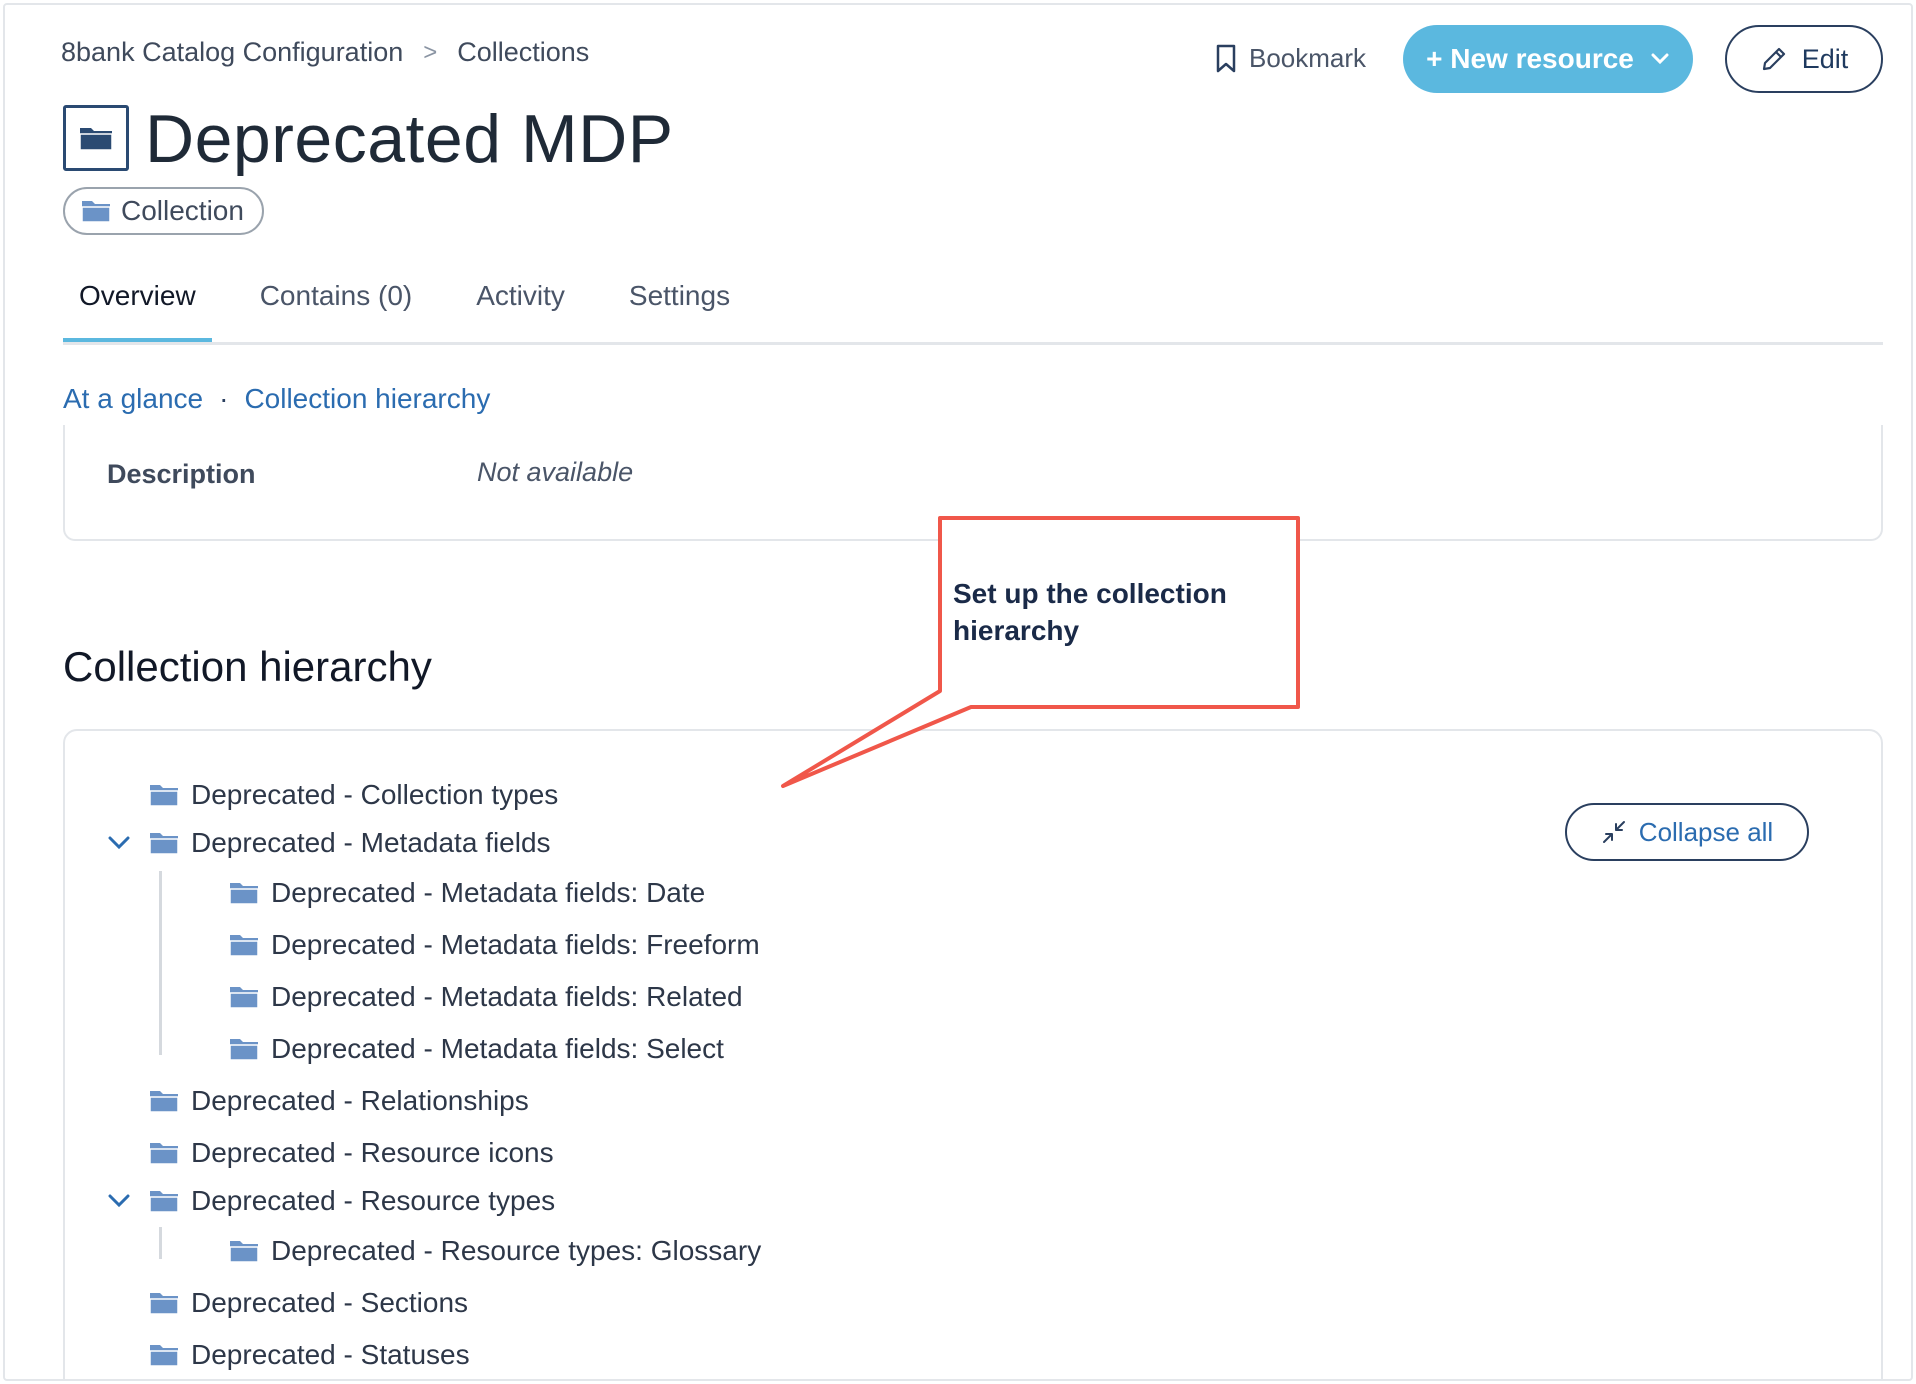  I want to click on tree-item-label: Deprecated - Metadata fields, so click(371, 842).